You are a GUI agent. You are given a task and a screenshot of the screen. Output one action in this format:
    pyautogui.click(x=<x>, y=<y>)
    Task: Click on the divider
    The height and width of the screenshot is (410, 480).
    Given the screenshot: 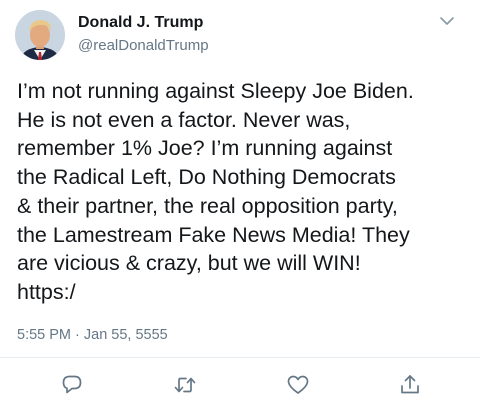 What is the action you would take?
    pyautogui.click(x=240, y=357)
    